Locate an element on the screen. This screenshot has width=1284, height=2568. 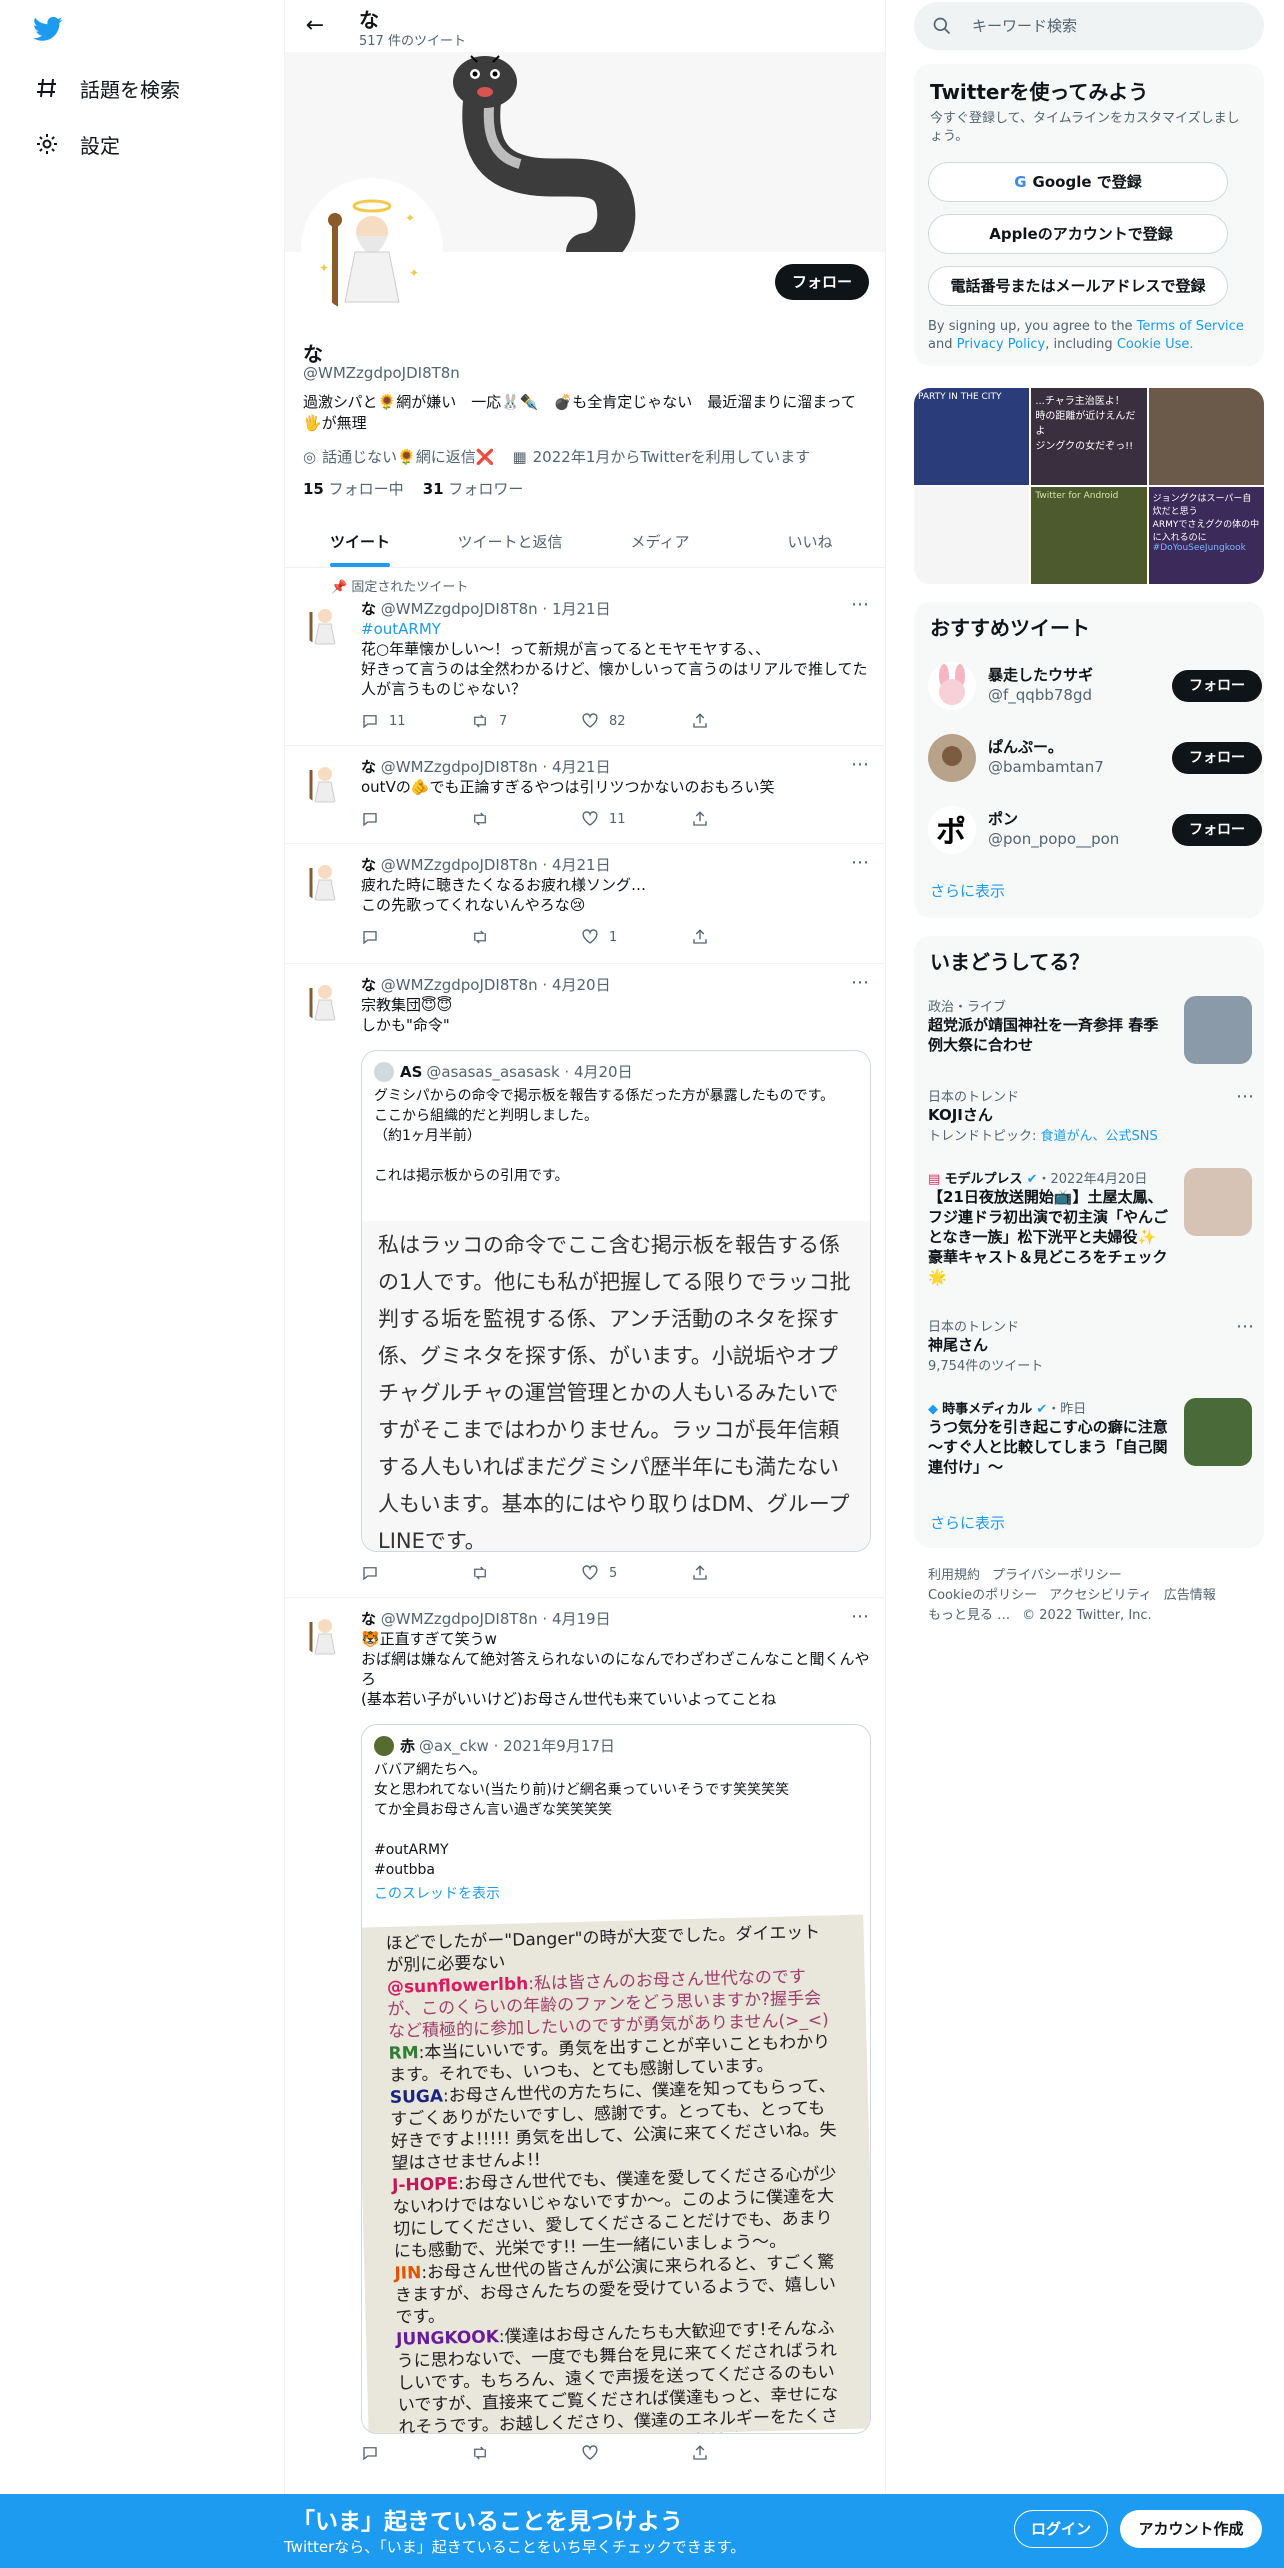
media-thumb: Twitter for Android is located at coordinates (1089, 535).